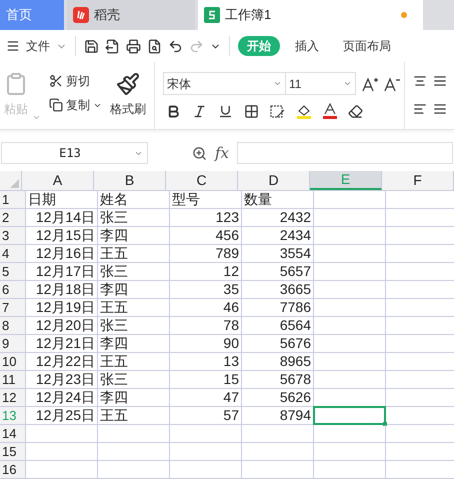 Image resolution: width=454 pixels, height=479 pixels. Describe the element at coordinates (13, 397) in the screenshot. I see `row-header: 12` at that location.